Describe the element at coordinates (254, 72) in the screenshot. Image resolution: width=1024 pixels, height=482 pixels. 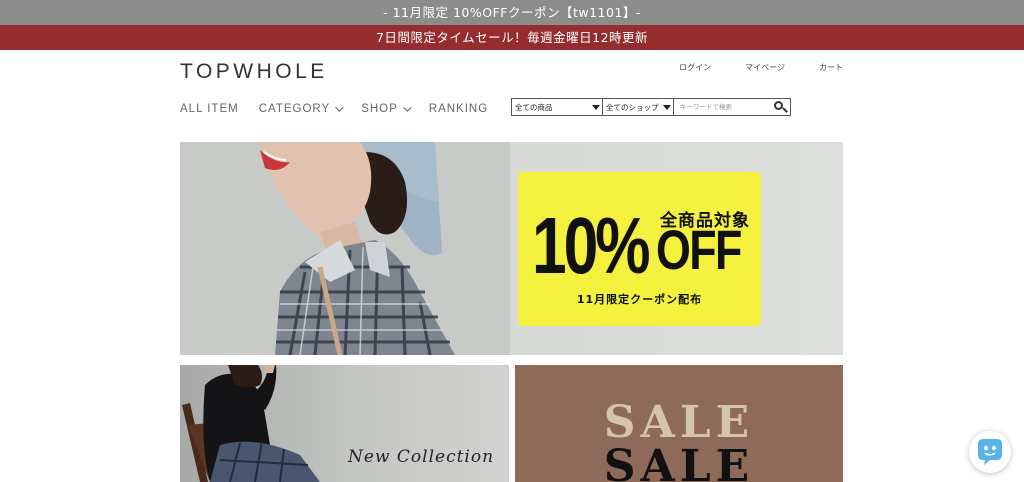
I see `site-logo: TOPWHOLE` at that location.